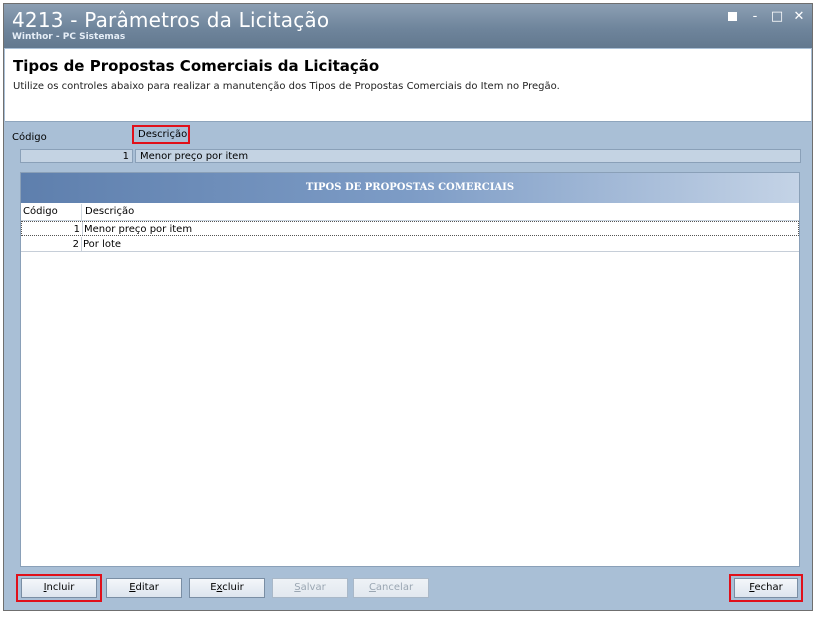  What do you see at coordinates (29, 137) in the screenshot?
I see `codigo-label: Código` at bounding box center [29, 137].